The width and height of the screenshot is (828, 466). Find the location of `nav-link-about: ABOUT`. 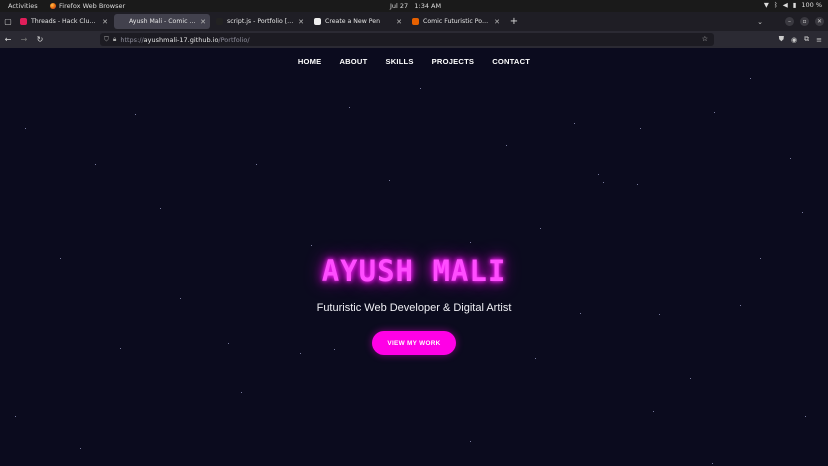

nav-link-about: ABOUT is located at coordinates (353, 61).